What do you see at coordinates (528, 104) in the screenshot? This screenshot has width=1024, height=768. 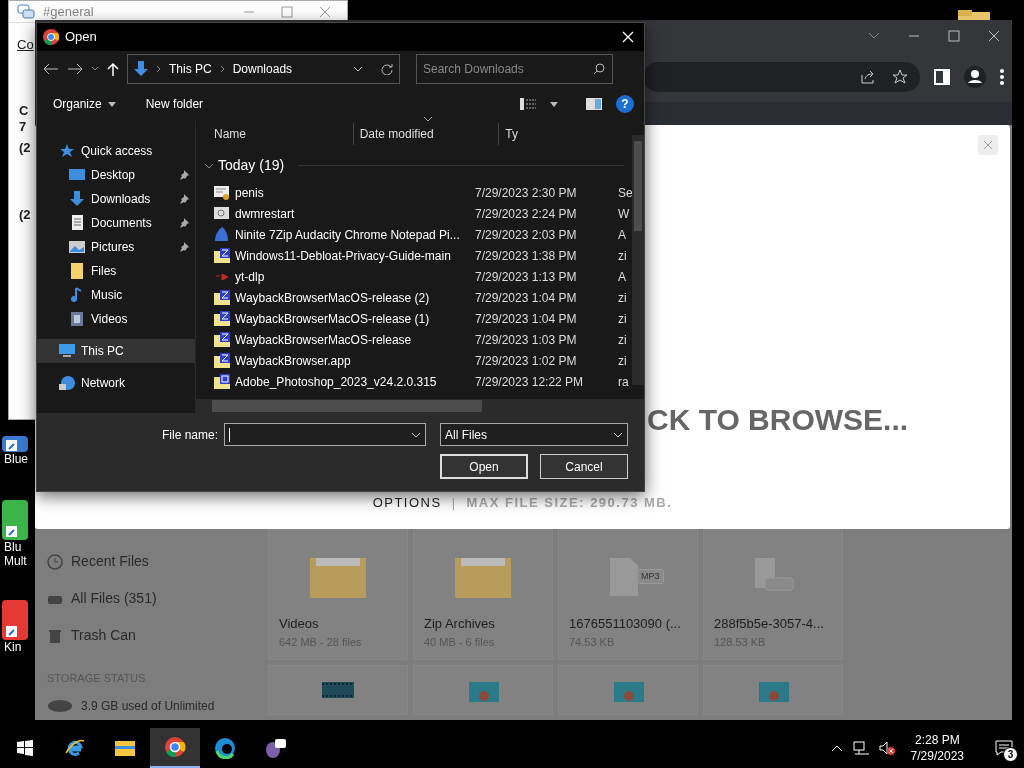 I see `view-options-icon` at bounding box center [528, 104].